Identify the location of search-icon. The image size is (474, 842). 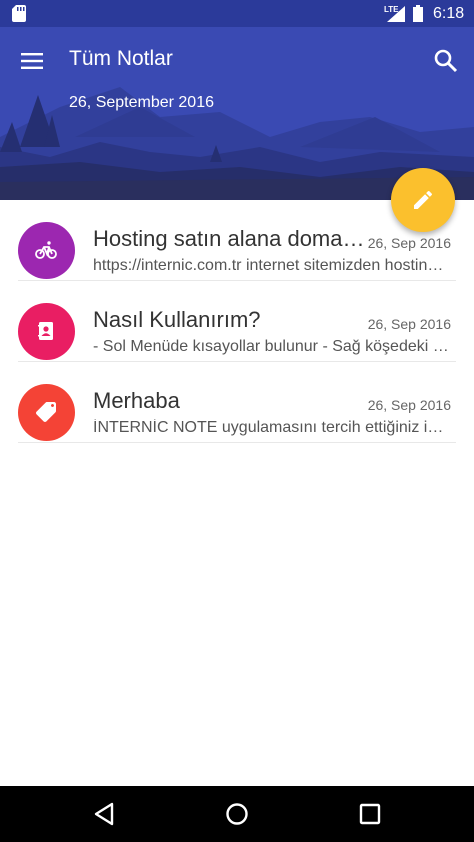
(446, 61).